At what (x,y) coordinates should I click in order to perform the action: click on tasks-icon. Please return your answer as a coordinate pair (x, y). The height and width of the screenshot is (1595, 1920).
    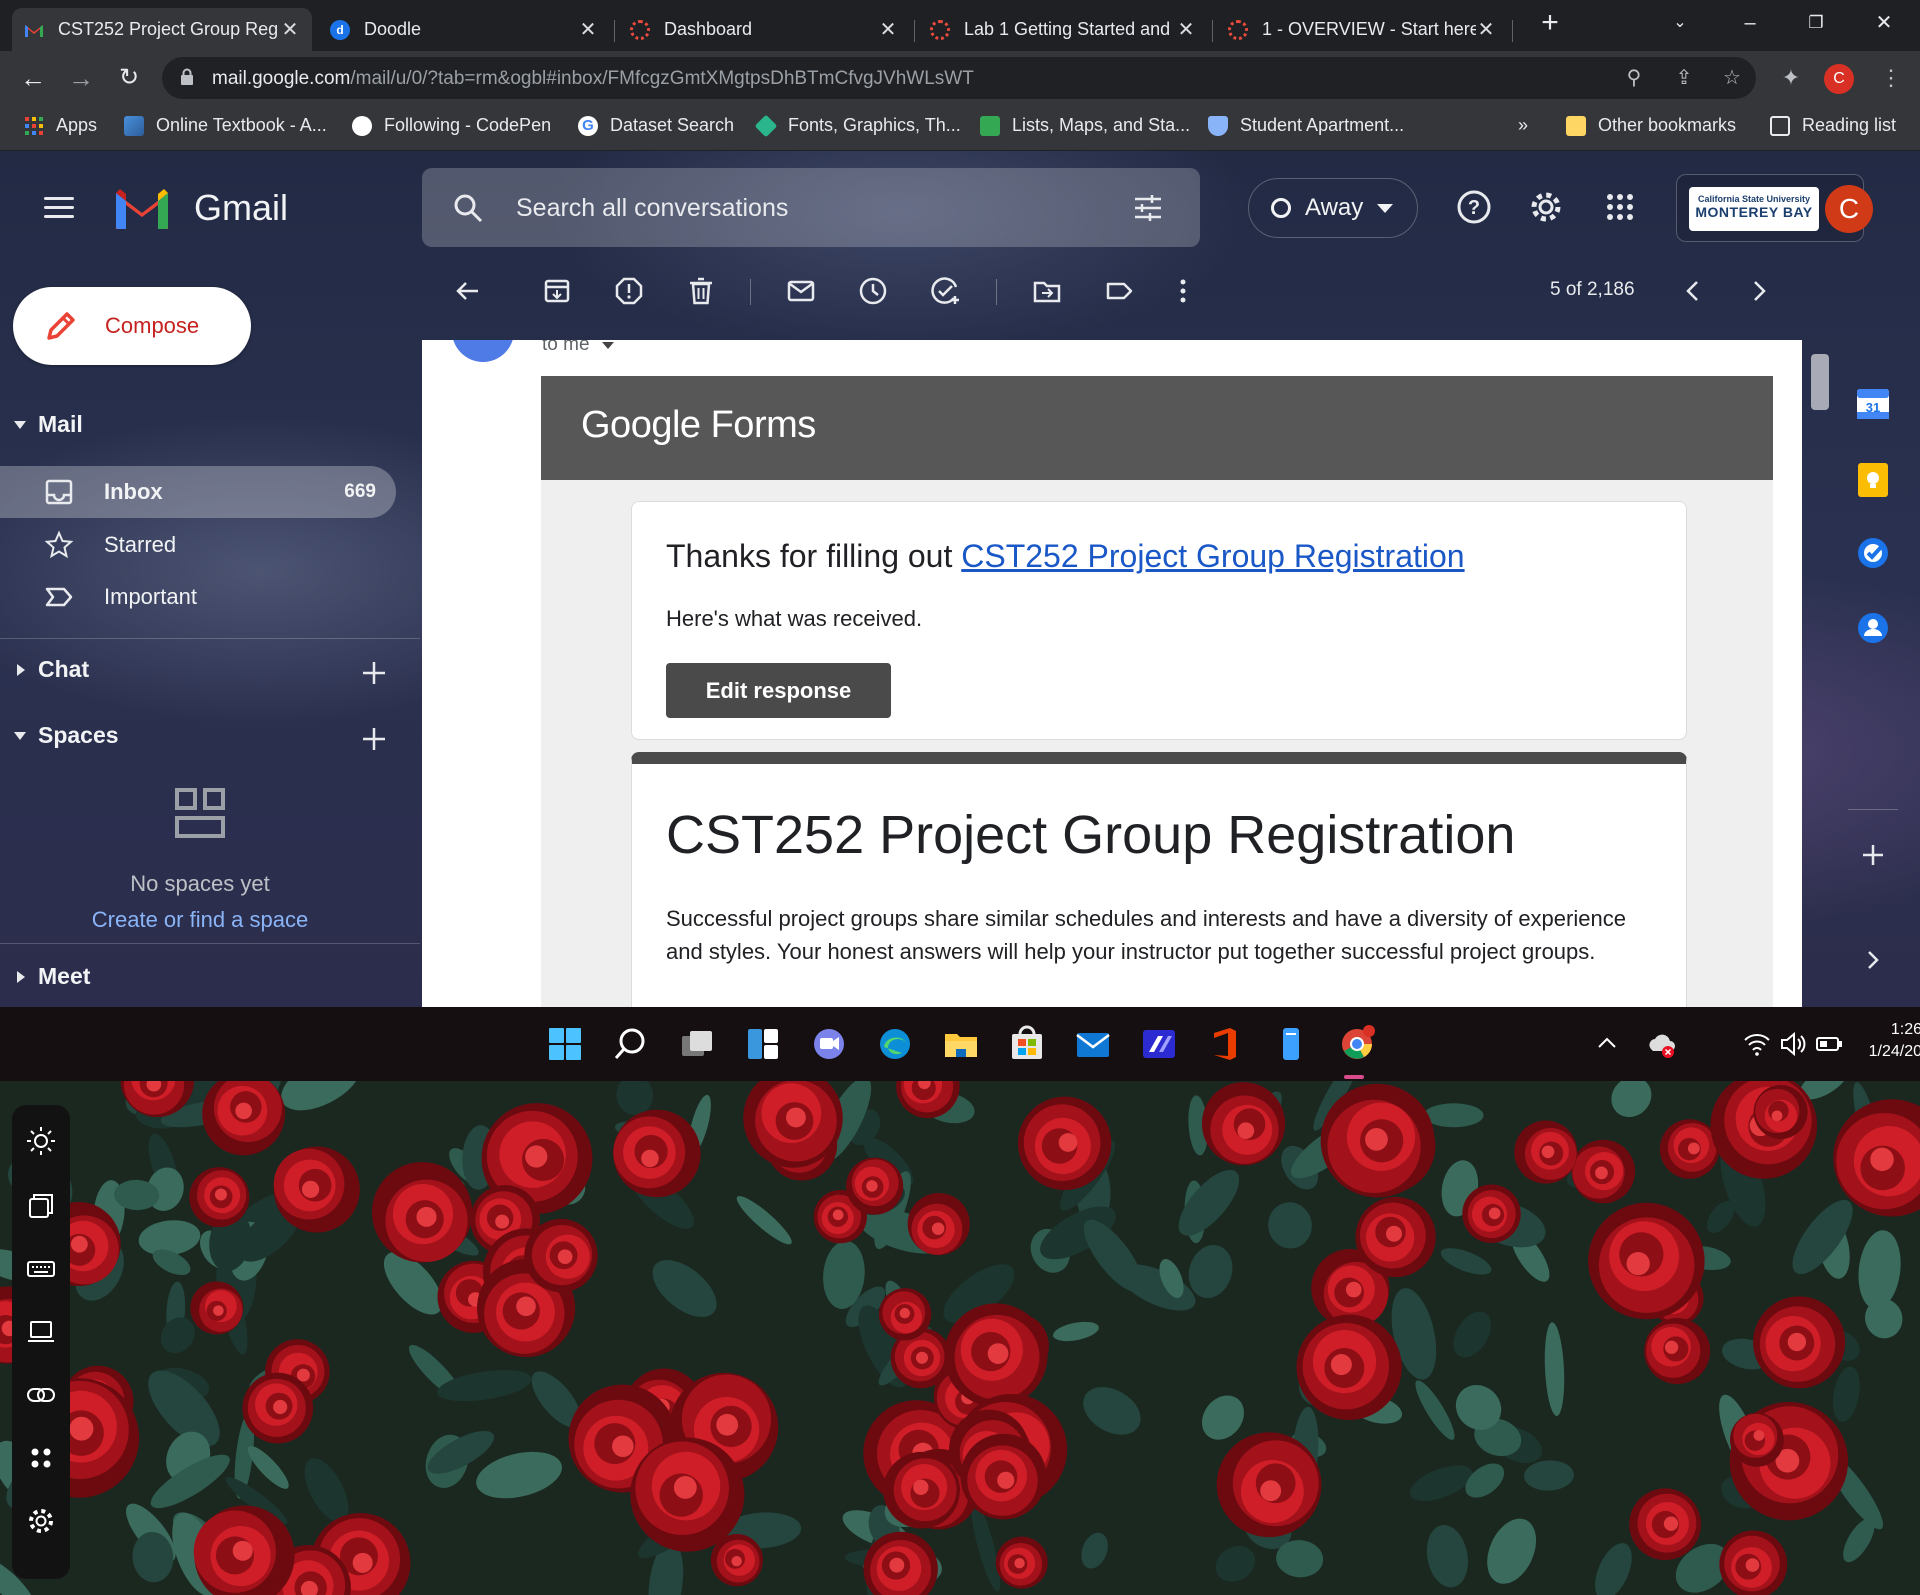
    Looking at the image, I should click on (1873, 553).